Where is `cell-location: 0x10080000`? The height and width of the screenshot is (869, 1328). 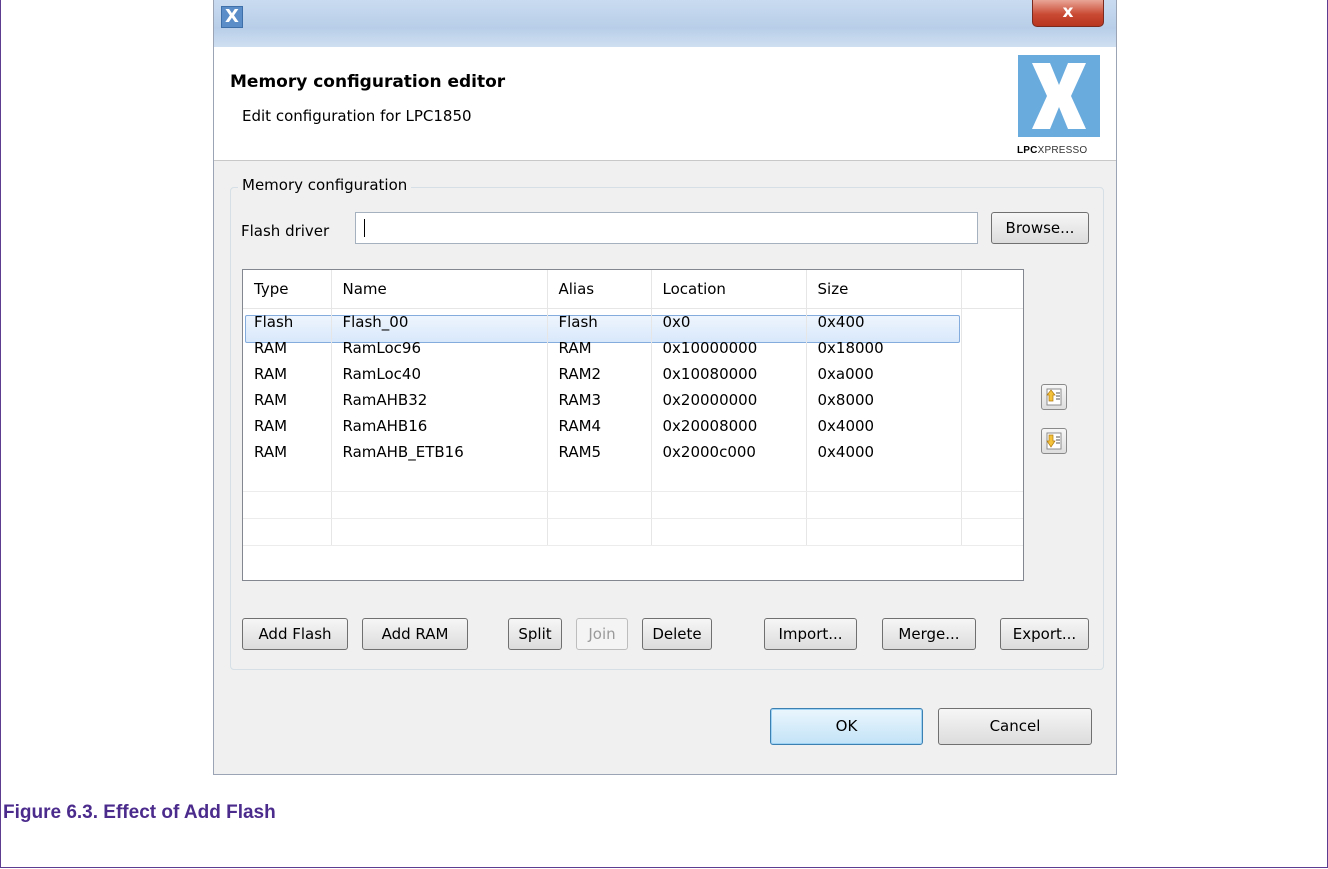
cell-location: 0x10080000 is located at coordinates (729, 374).